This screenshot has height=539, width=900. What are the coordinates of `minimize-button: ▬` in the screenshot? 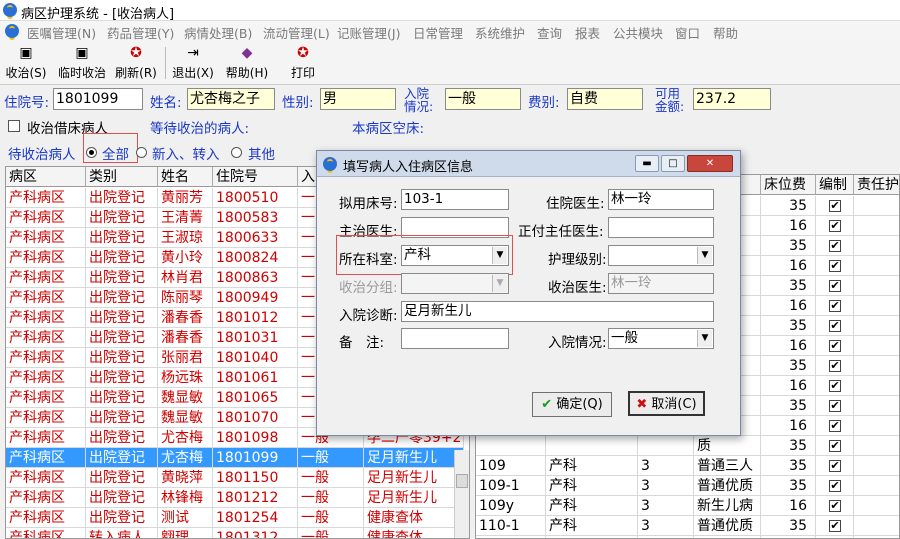 It's located at (647, 163).